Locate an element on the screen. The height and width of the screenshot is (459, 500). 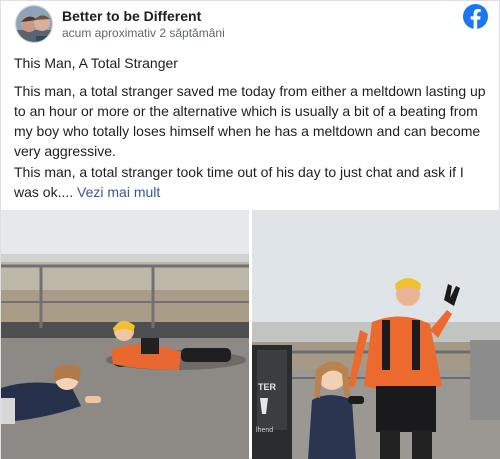
post-timestamp: acum aproximativ 2 săptămâni is located at coordinates (143, 33).